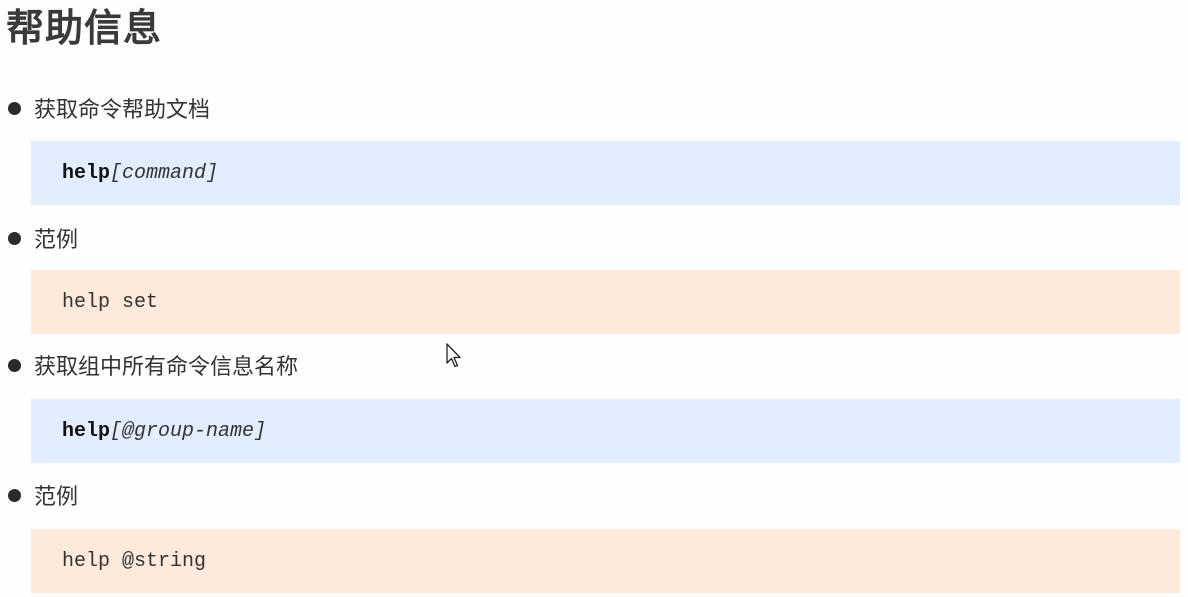 This screenshot has width=1188, height=597. I want to click on list-item-label: 获取组中所有命令信息名称, so click(166, 367).